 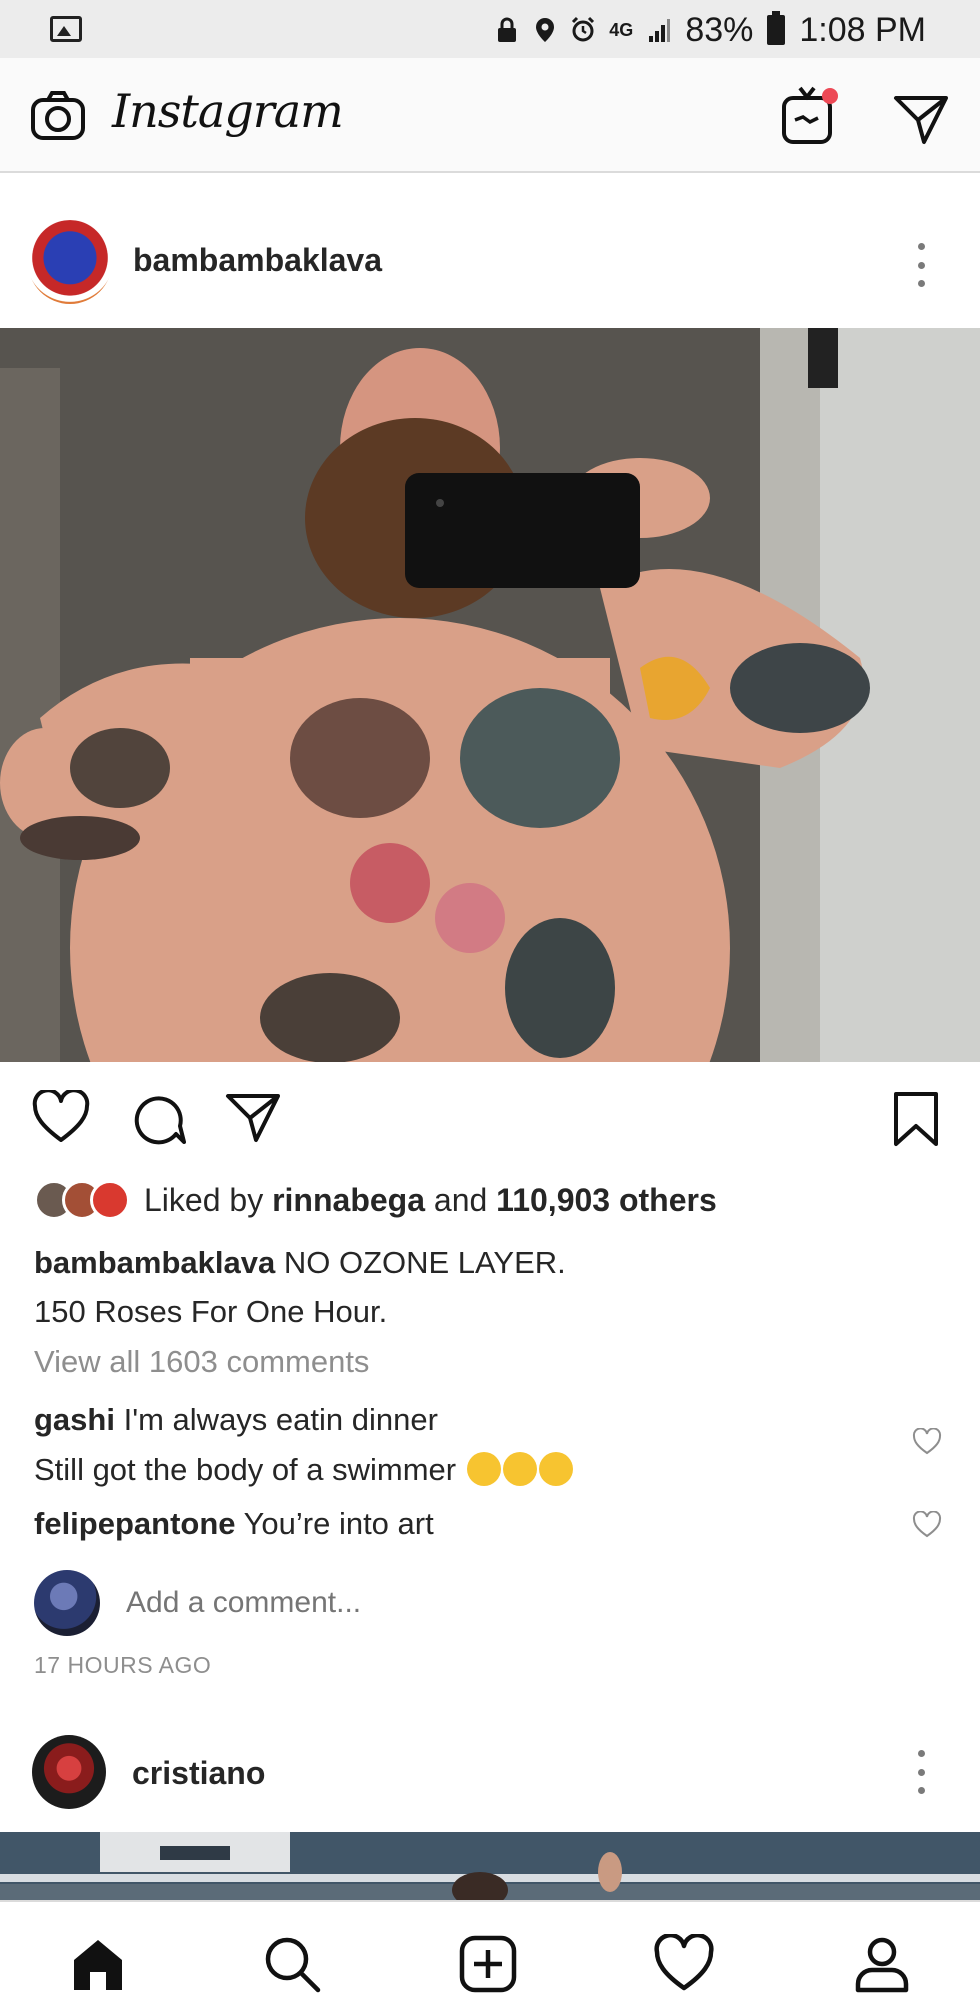 What do you see at coordinates (519, 1469) in the screenshot?
I see `rofl-emoji` at bounding box center [519, 1469].